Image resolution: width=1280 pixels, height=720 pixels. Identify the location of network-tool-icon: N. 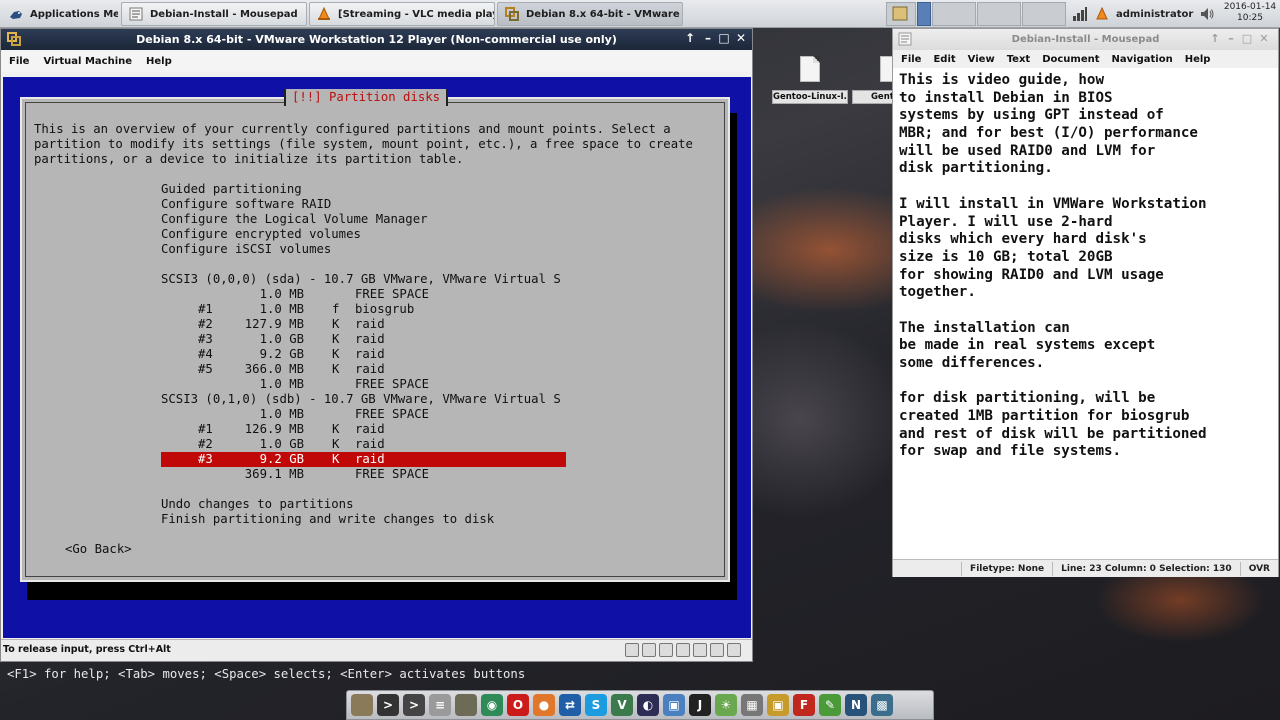
(856, 705).